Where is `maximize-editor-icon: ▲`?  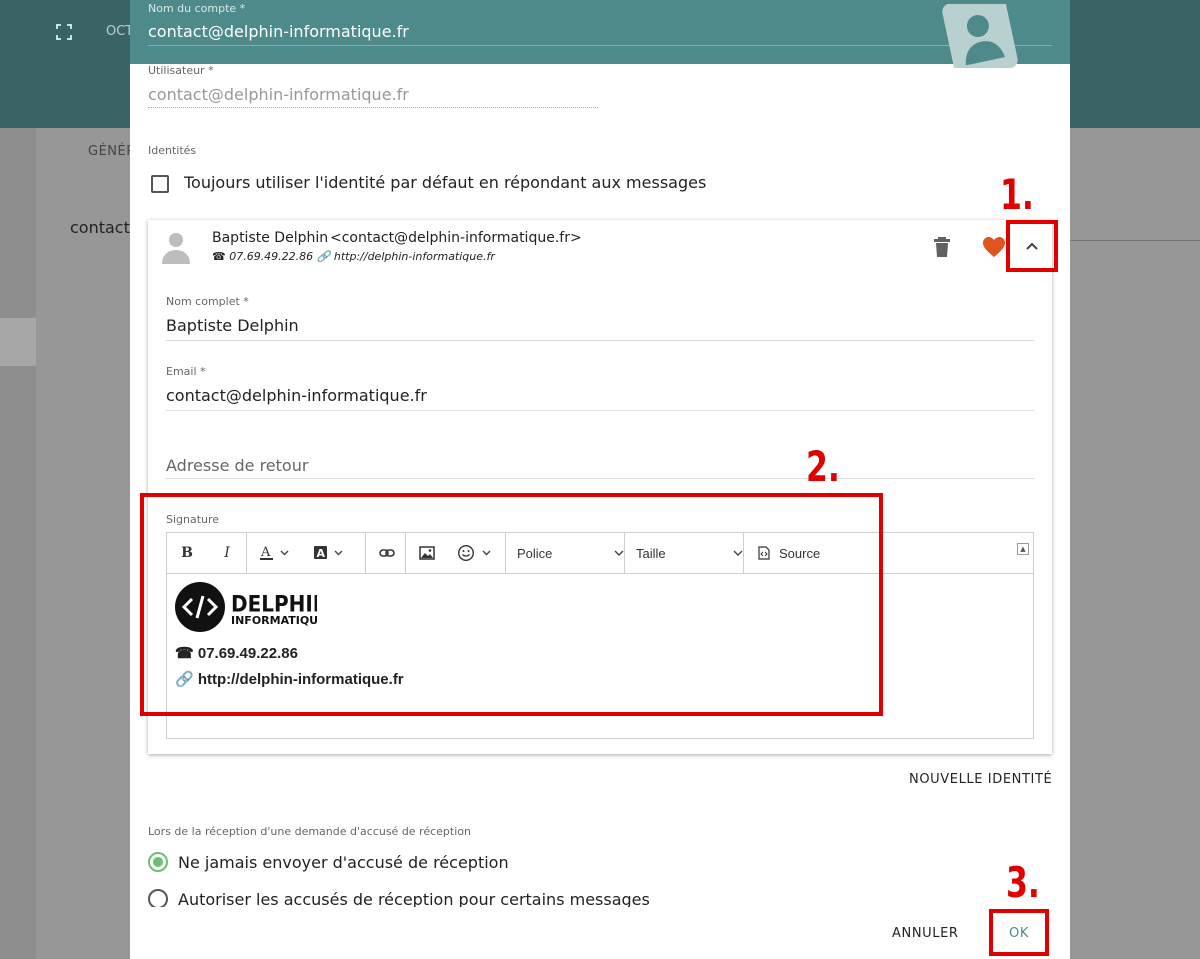 maximize-editor-icon: ▲ is located at coordinates (1023, 549).